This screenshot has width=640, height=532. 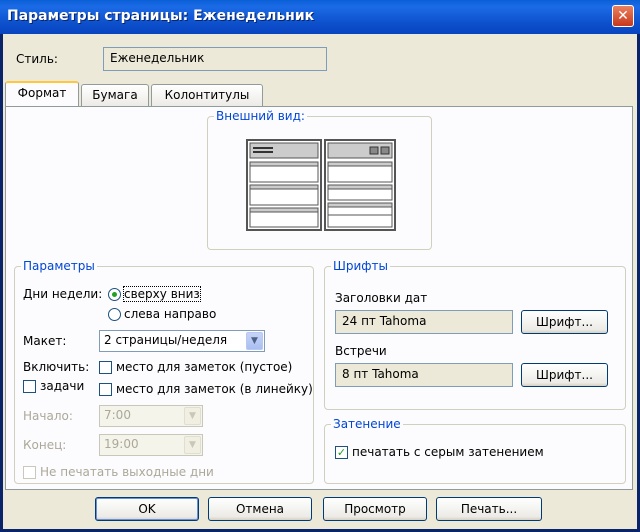 I want to click on cancel-button: Отмена, so click(x=260, y=509).